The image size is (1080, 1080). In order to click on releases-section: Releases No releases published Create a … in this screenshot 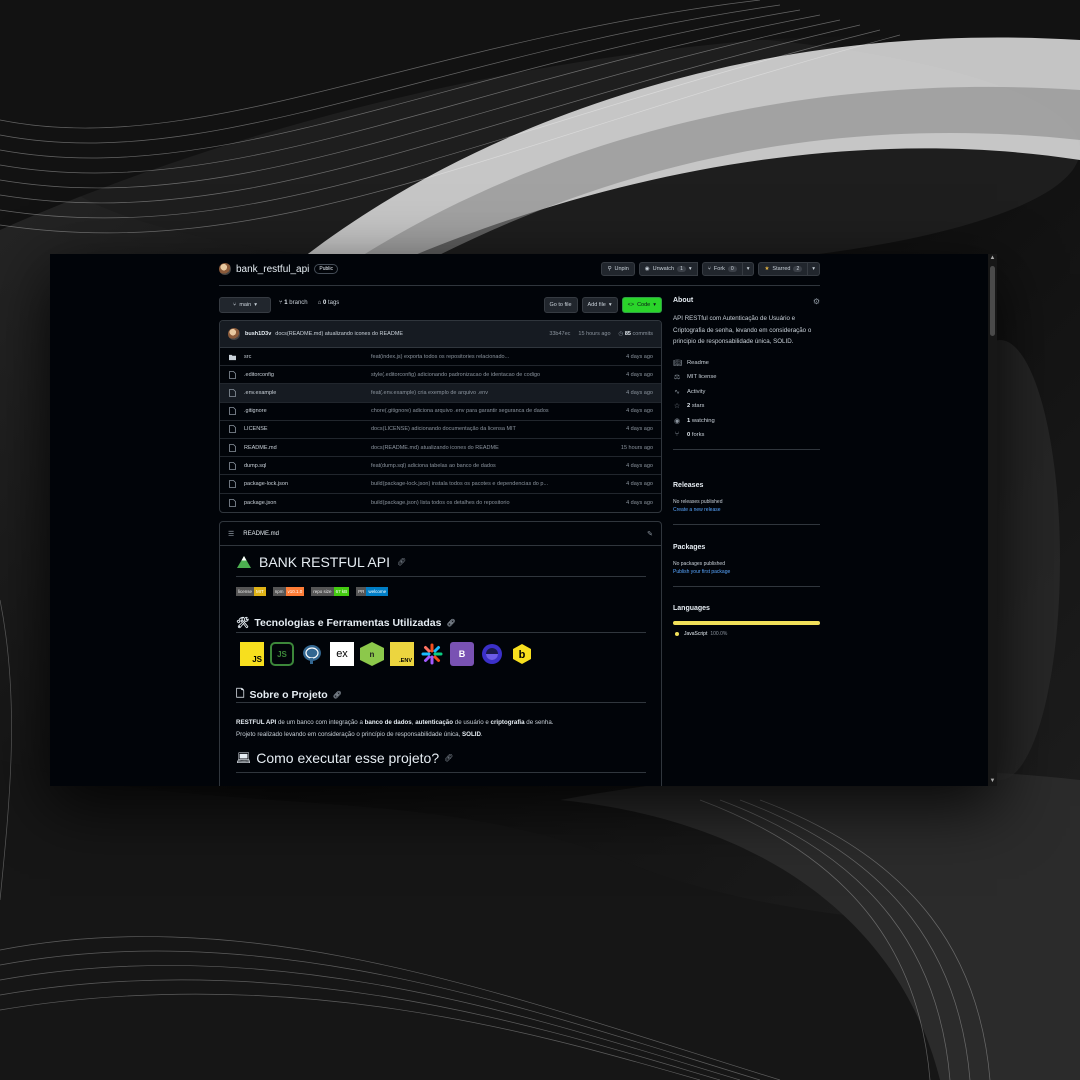, I will do `click(746, 503)`.